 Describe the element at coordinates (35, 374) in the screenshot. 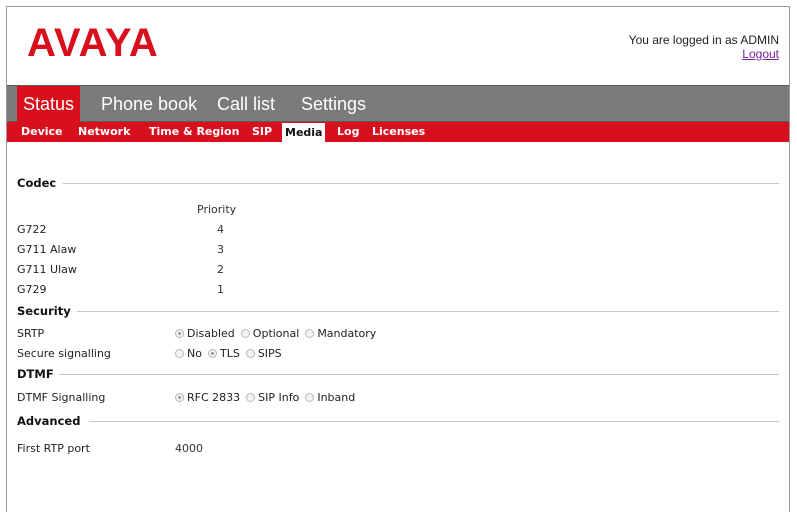

I see `section-dtmf-title: DTMF` at that location.